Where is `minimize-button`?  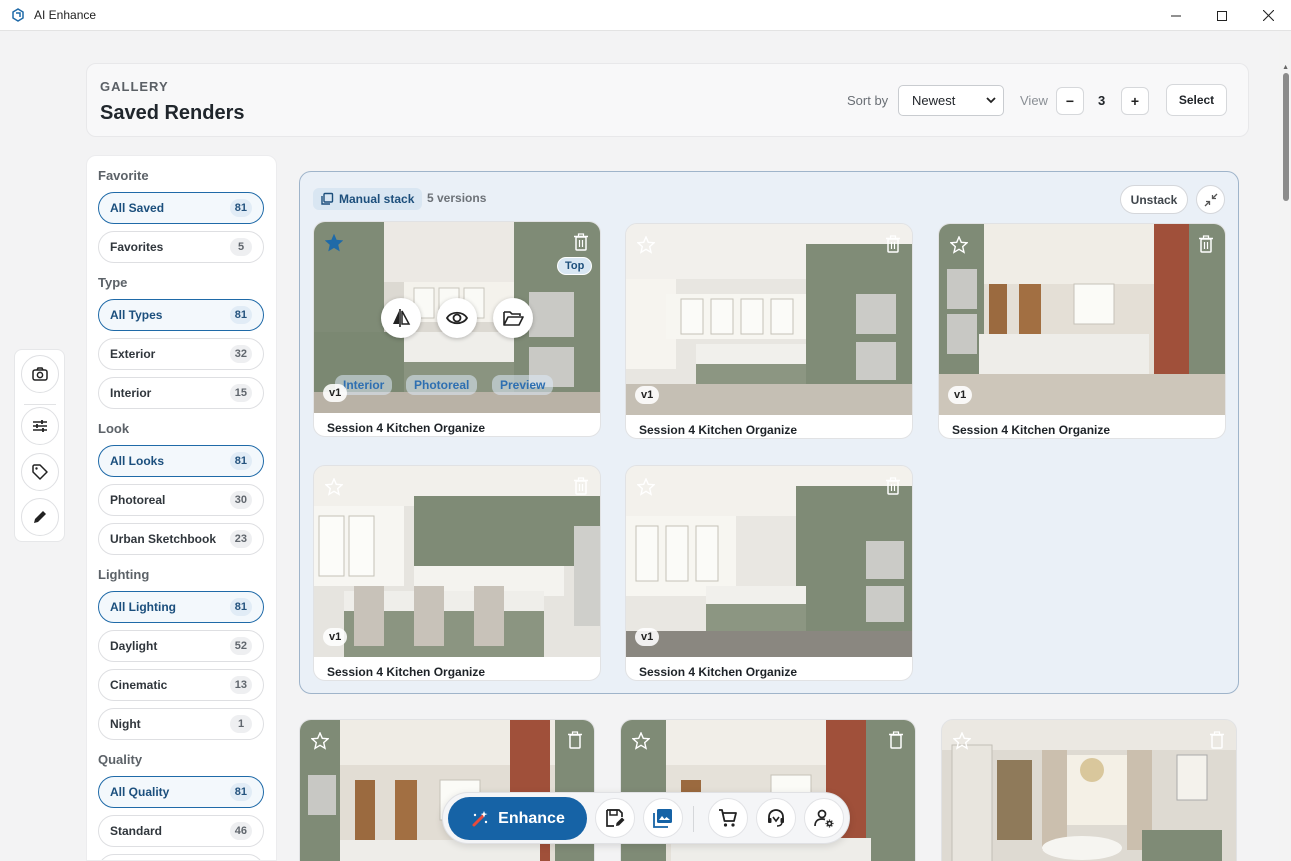
minimize-button is located at coordinates (1176, 15).